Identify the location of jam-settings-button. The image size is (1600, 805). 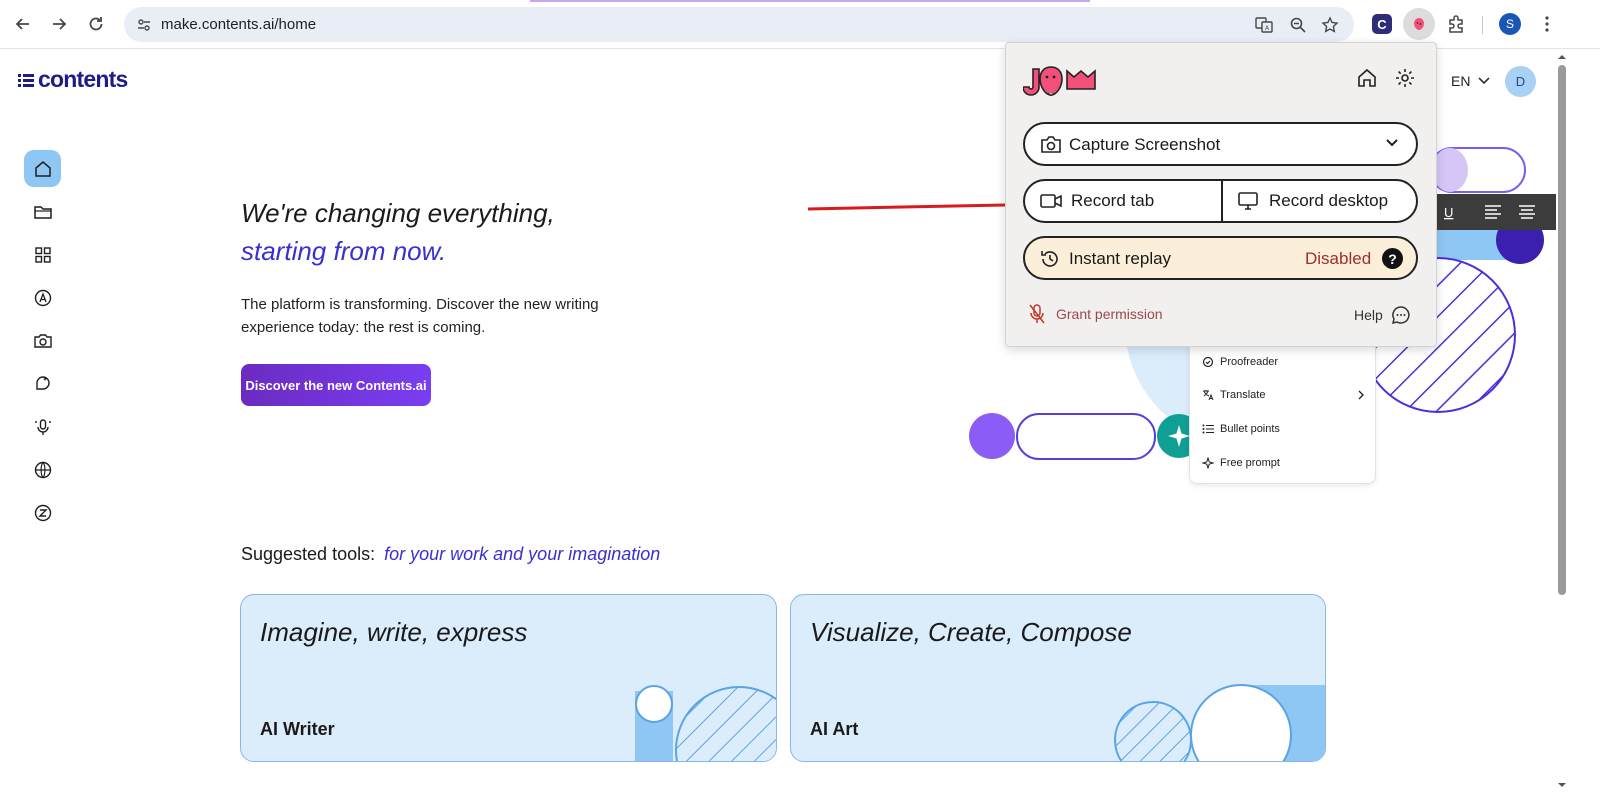
(1405, 80).